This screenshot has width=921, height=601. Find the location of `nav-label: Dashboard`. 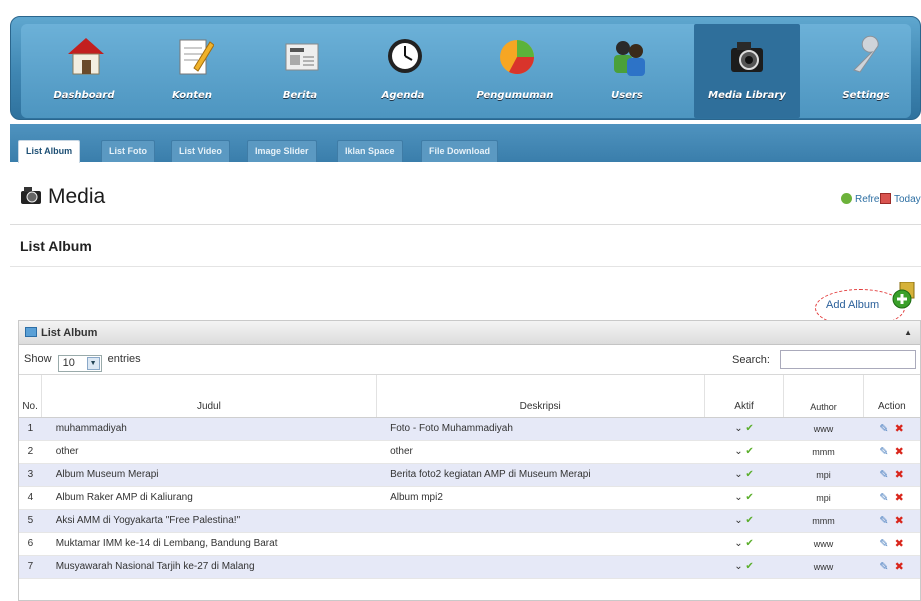

nav-label: Dashboard is located at coordinates (84, 95).